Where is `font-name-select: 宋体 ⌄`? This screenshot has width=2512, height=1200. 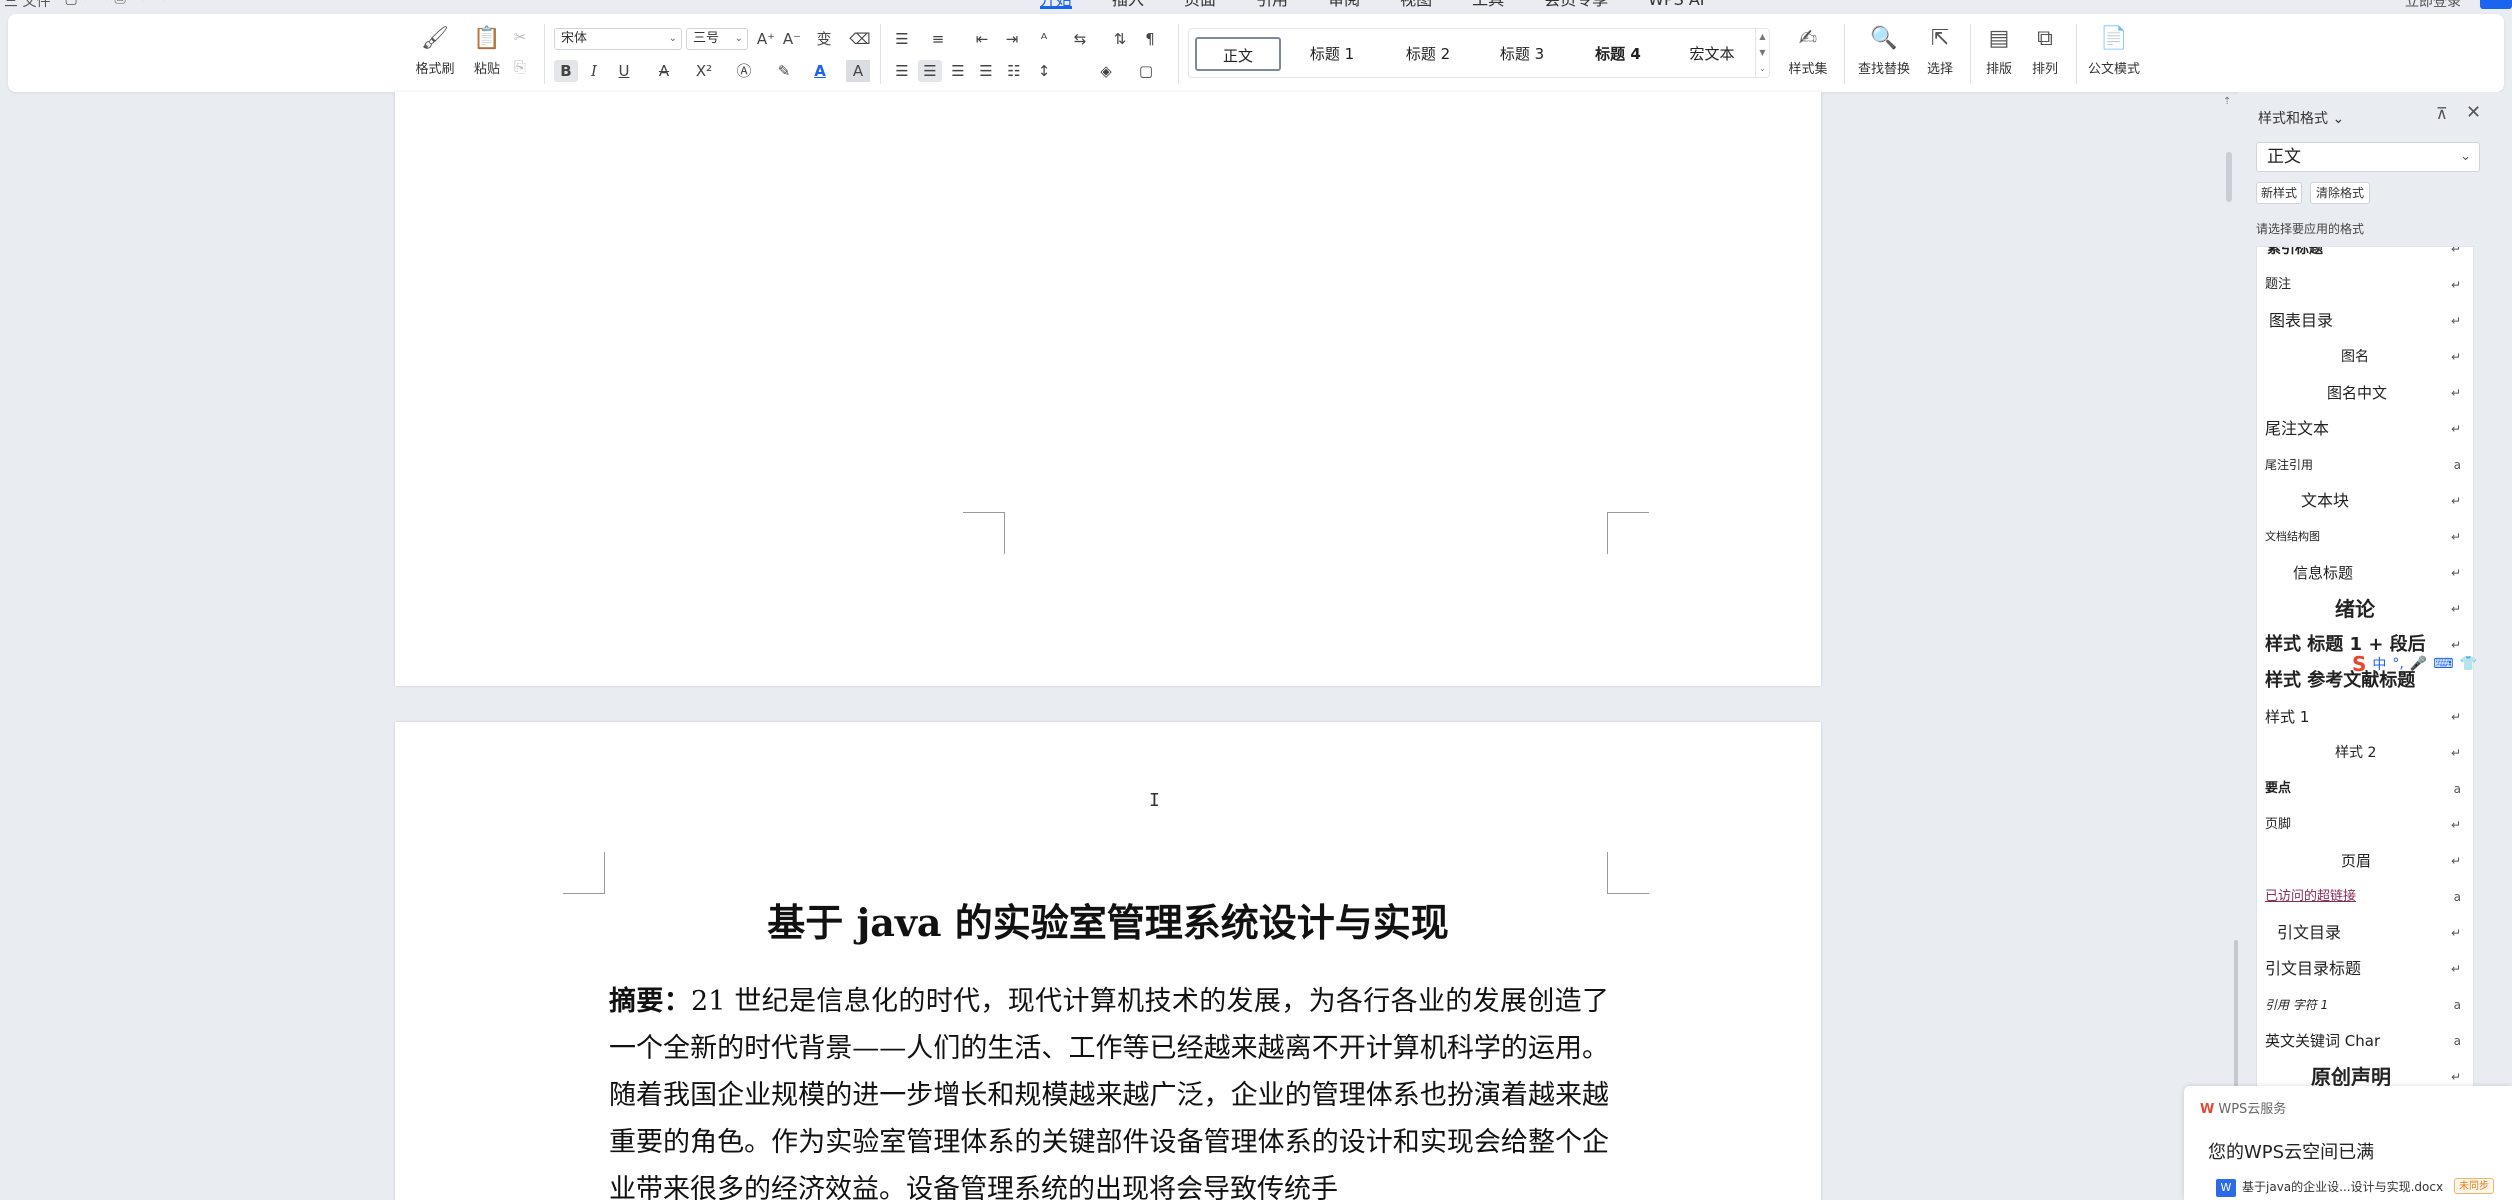 font-name-select: 宋体 ⌄ is located at coordinates (618, 39).